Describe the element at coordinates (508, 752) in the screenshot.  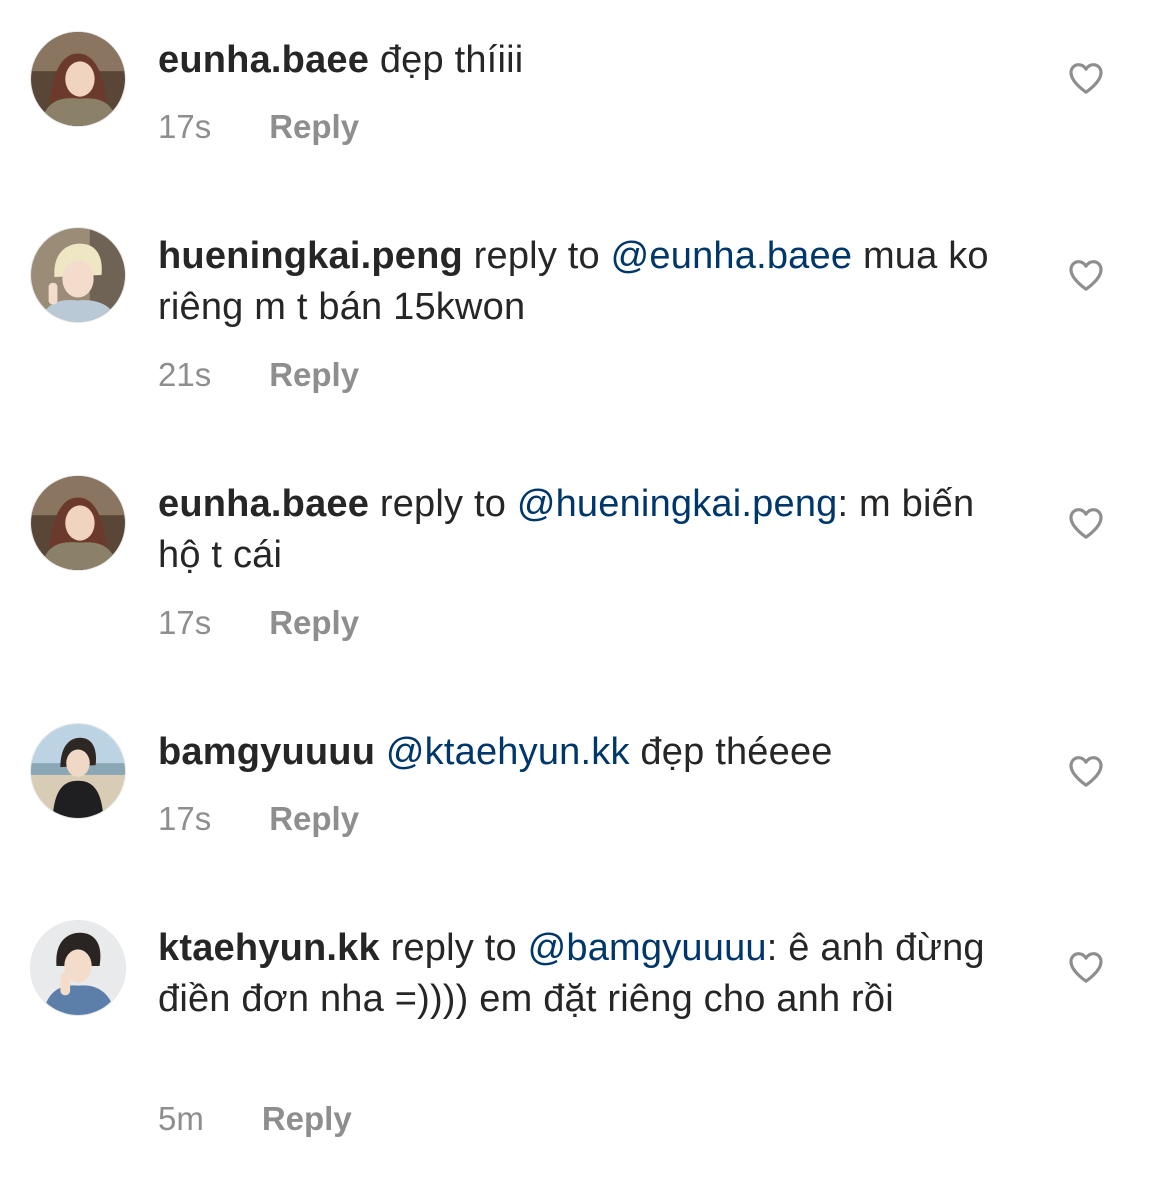
I see `comment-mention: @ktaehyun.kk` at that location.